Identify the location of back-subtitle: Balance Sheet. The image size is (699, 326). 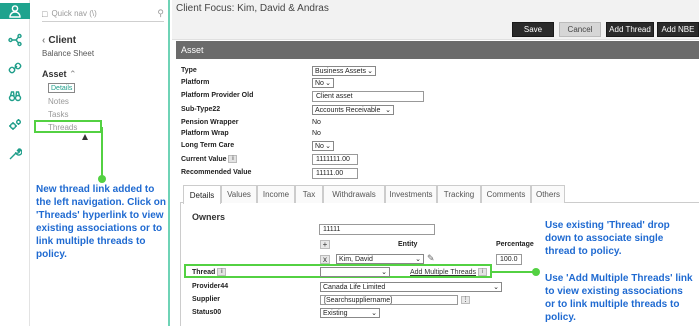
(68, 53).